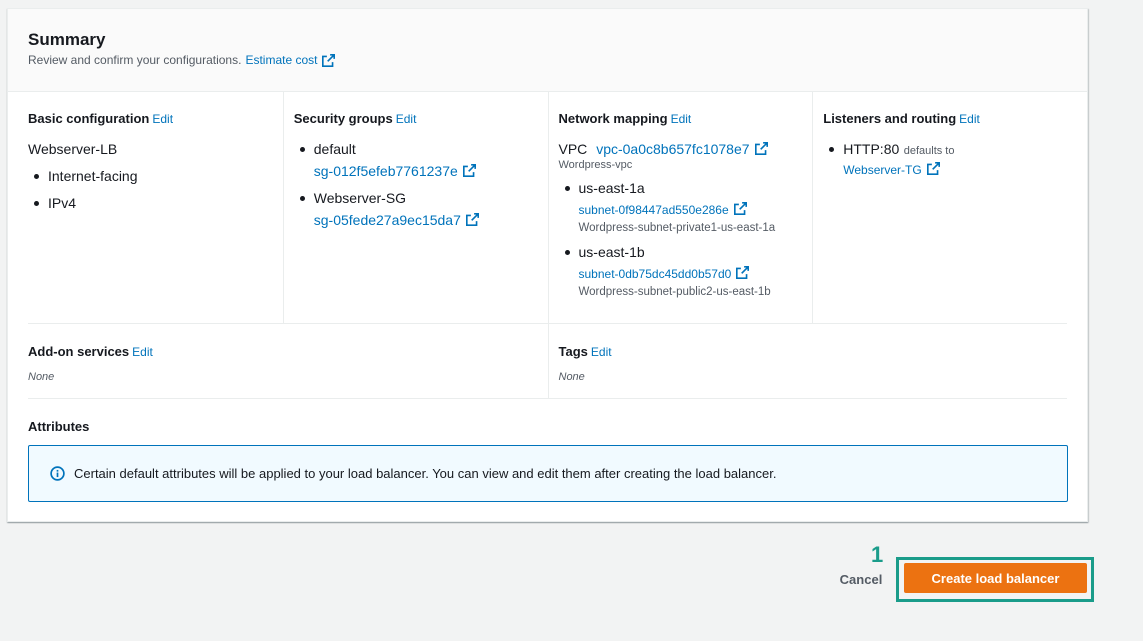  Describe the element at coordinates (67, 39) in the screenshot. I see `summary-title: Summary` at that location.